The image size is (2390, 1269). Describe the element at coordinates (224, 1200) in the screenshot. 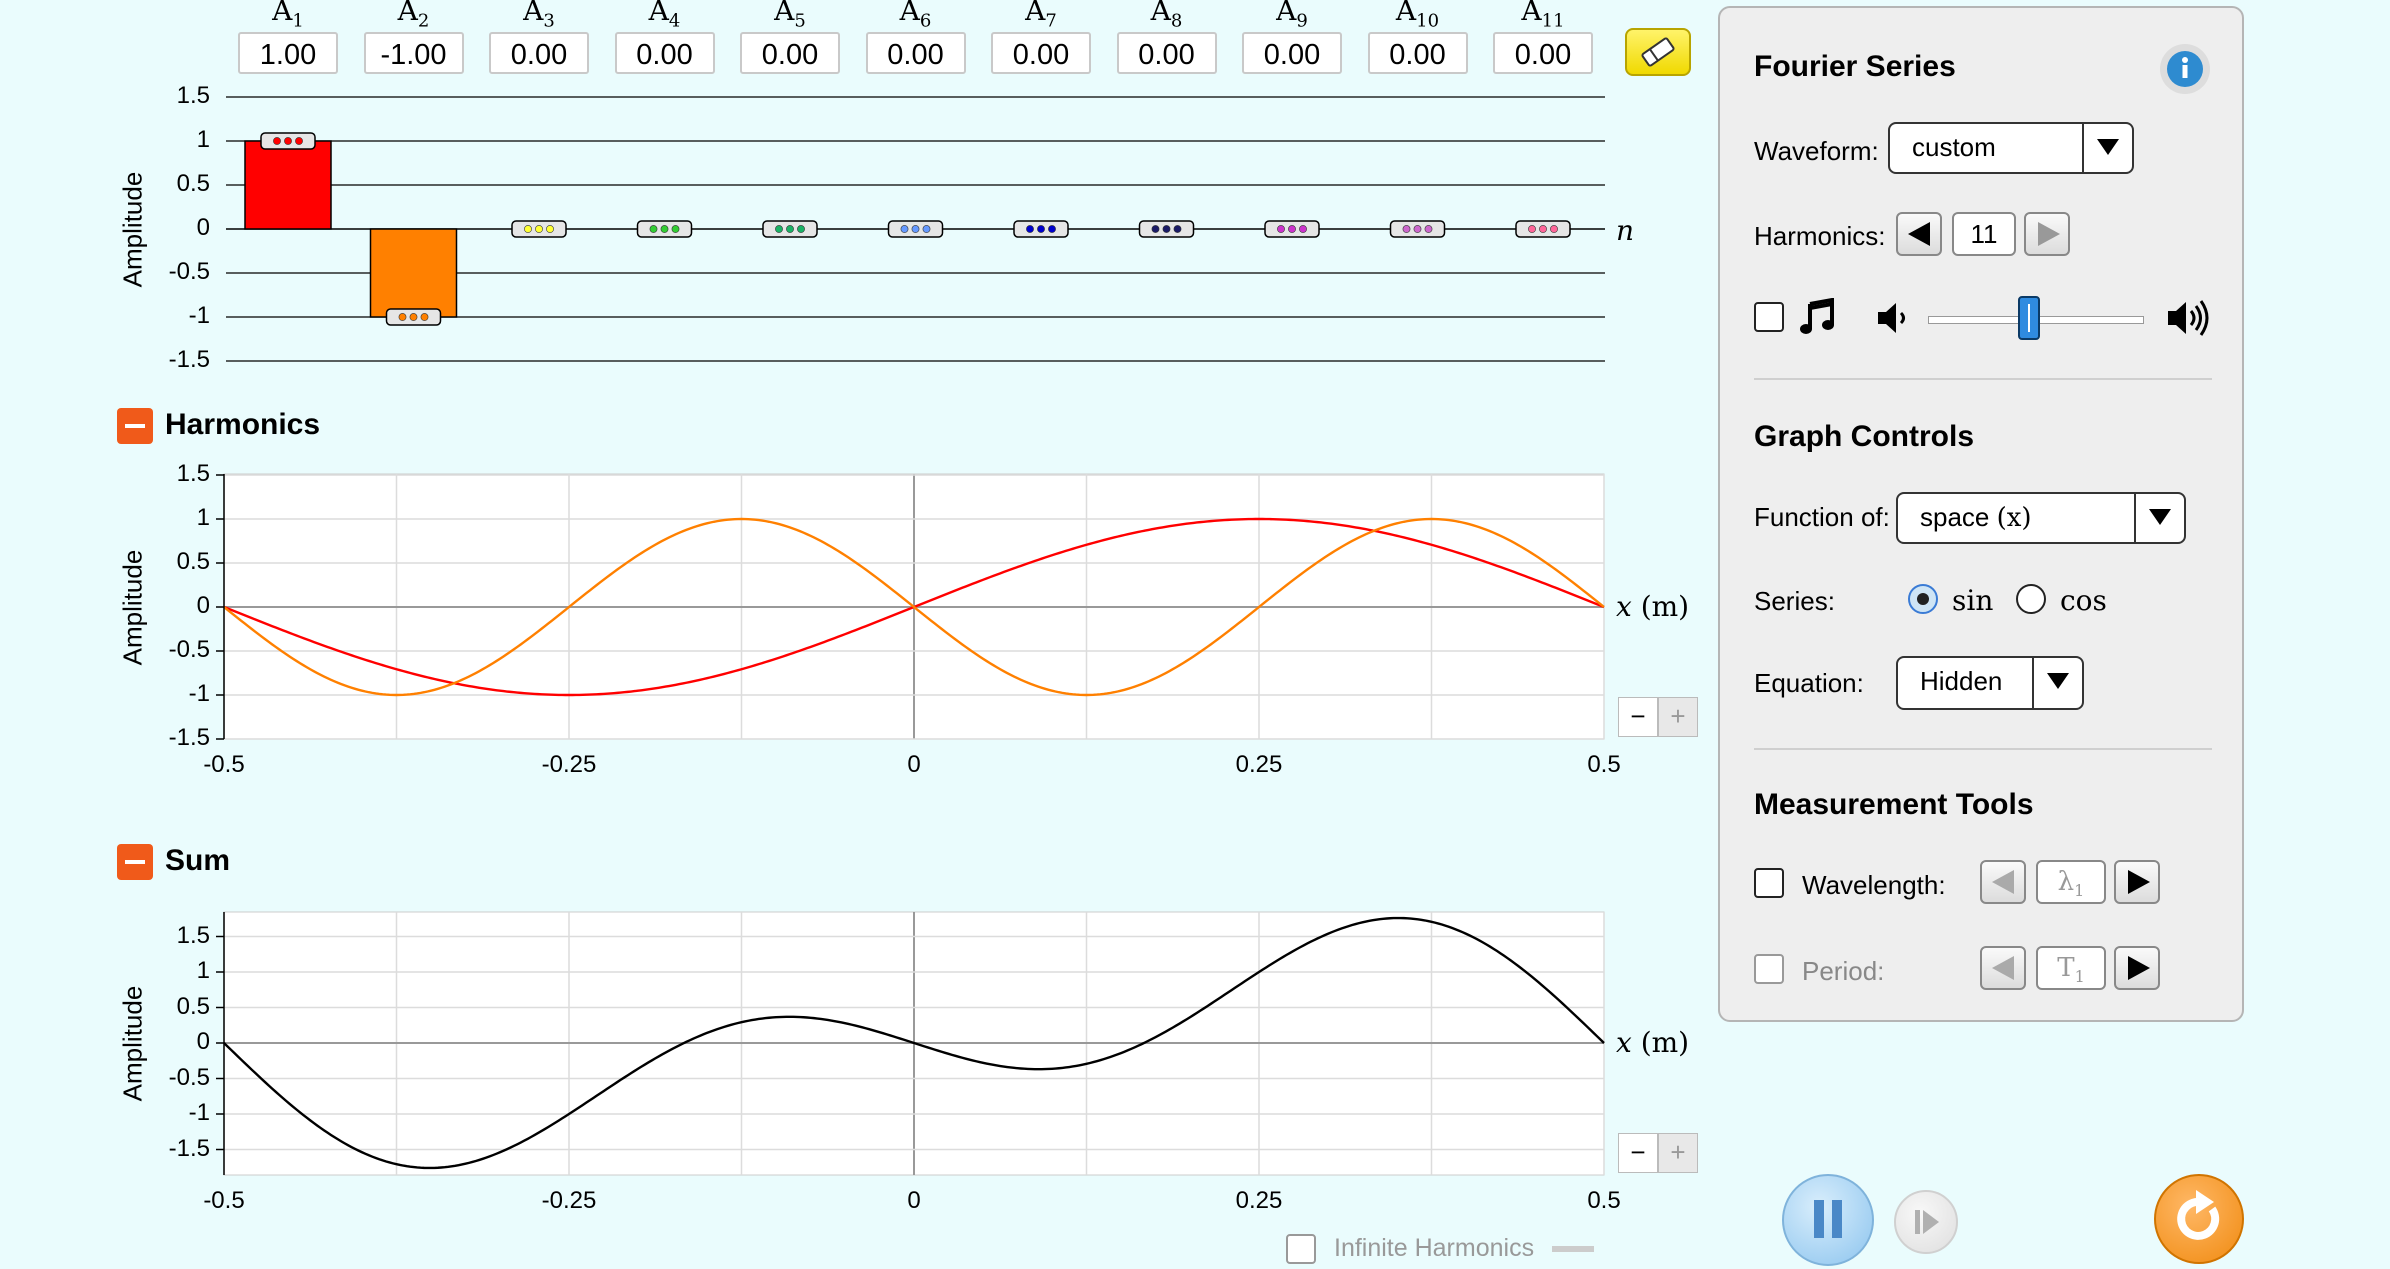

I see `sum-x-tick: -0.5` at that location.